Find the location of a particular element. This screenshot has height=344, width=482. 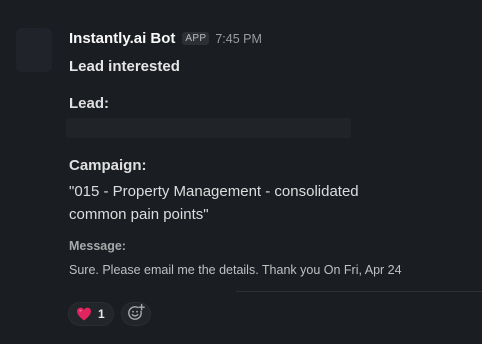

reaction-heart: 1 is located at coordinates (91, 314).